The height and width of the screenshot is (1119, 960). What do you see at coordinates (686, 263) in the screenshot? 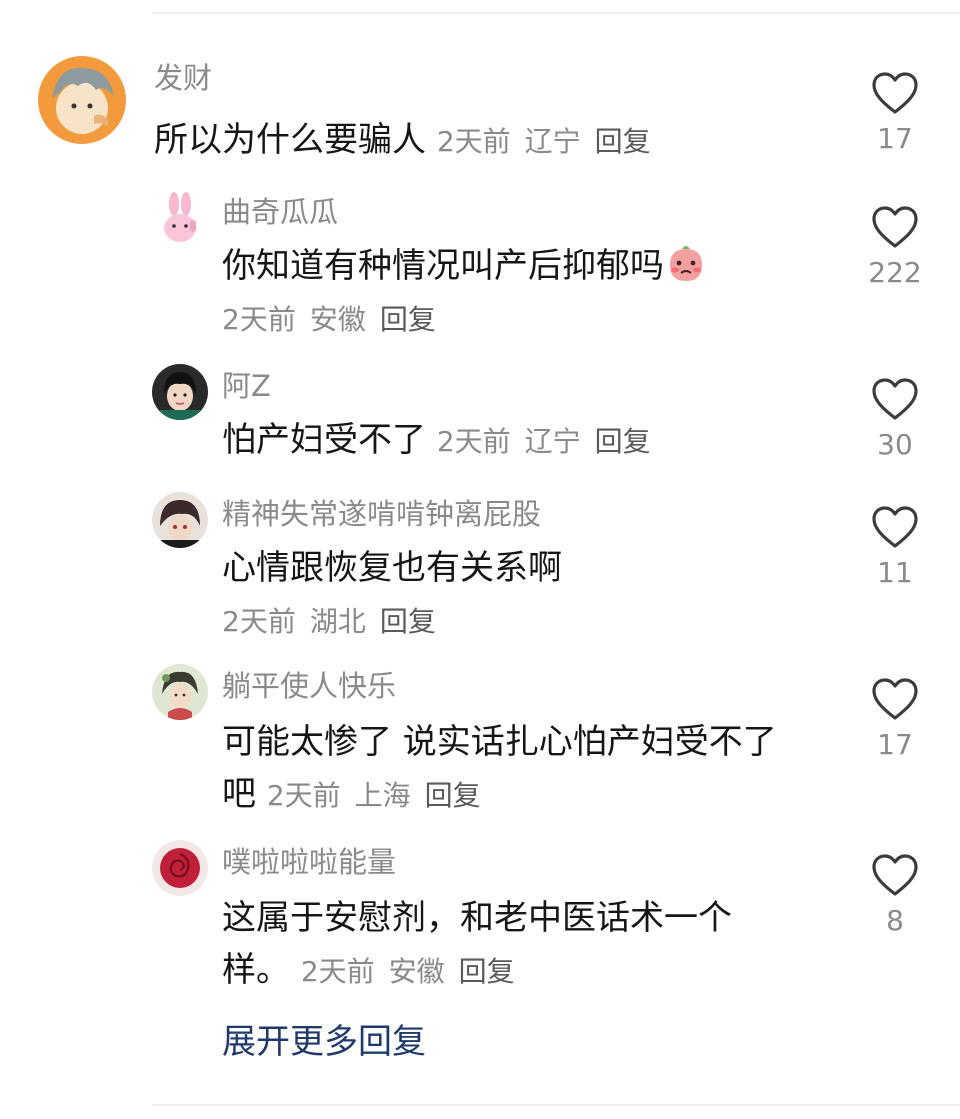
I see `crying-blush-face-emoji` at bounding box center [686, 263].